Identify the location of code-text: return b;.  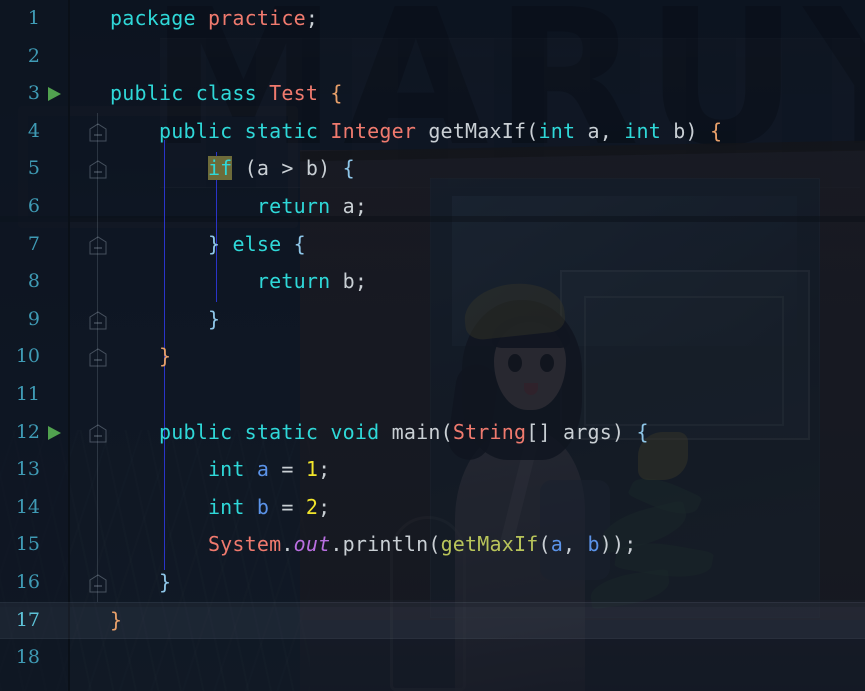
(238, 282).